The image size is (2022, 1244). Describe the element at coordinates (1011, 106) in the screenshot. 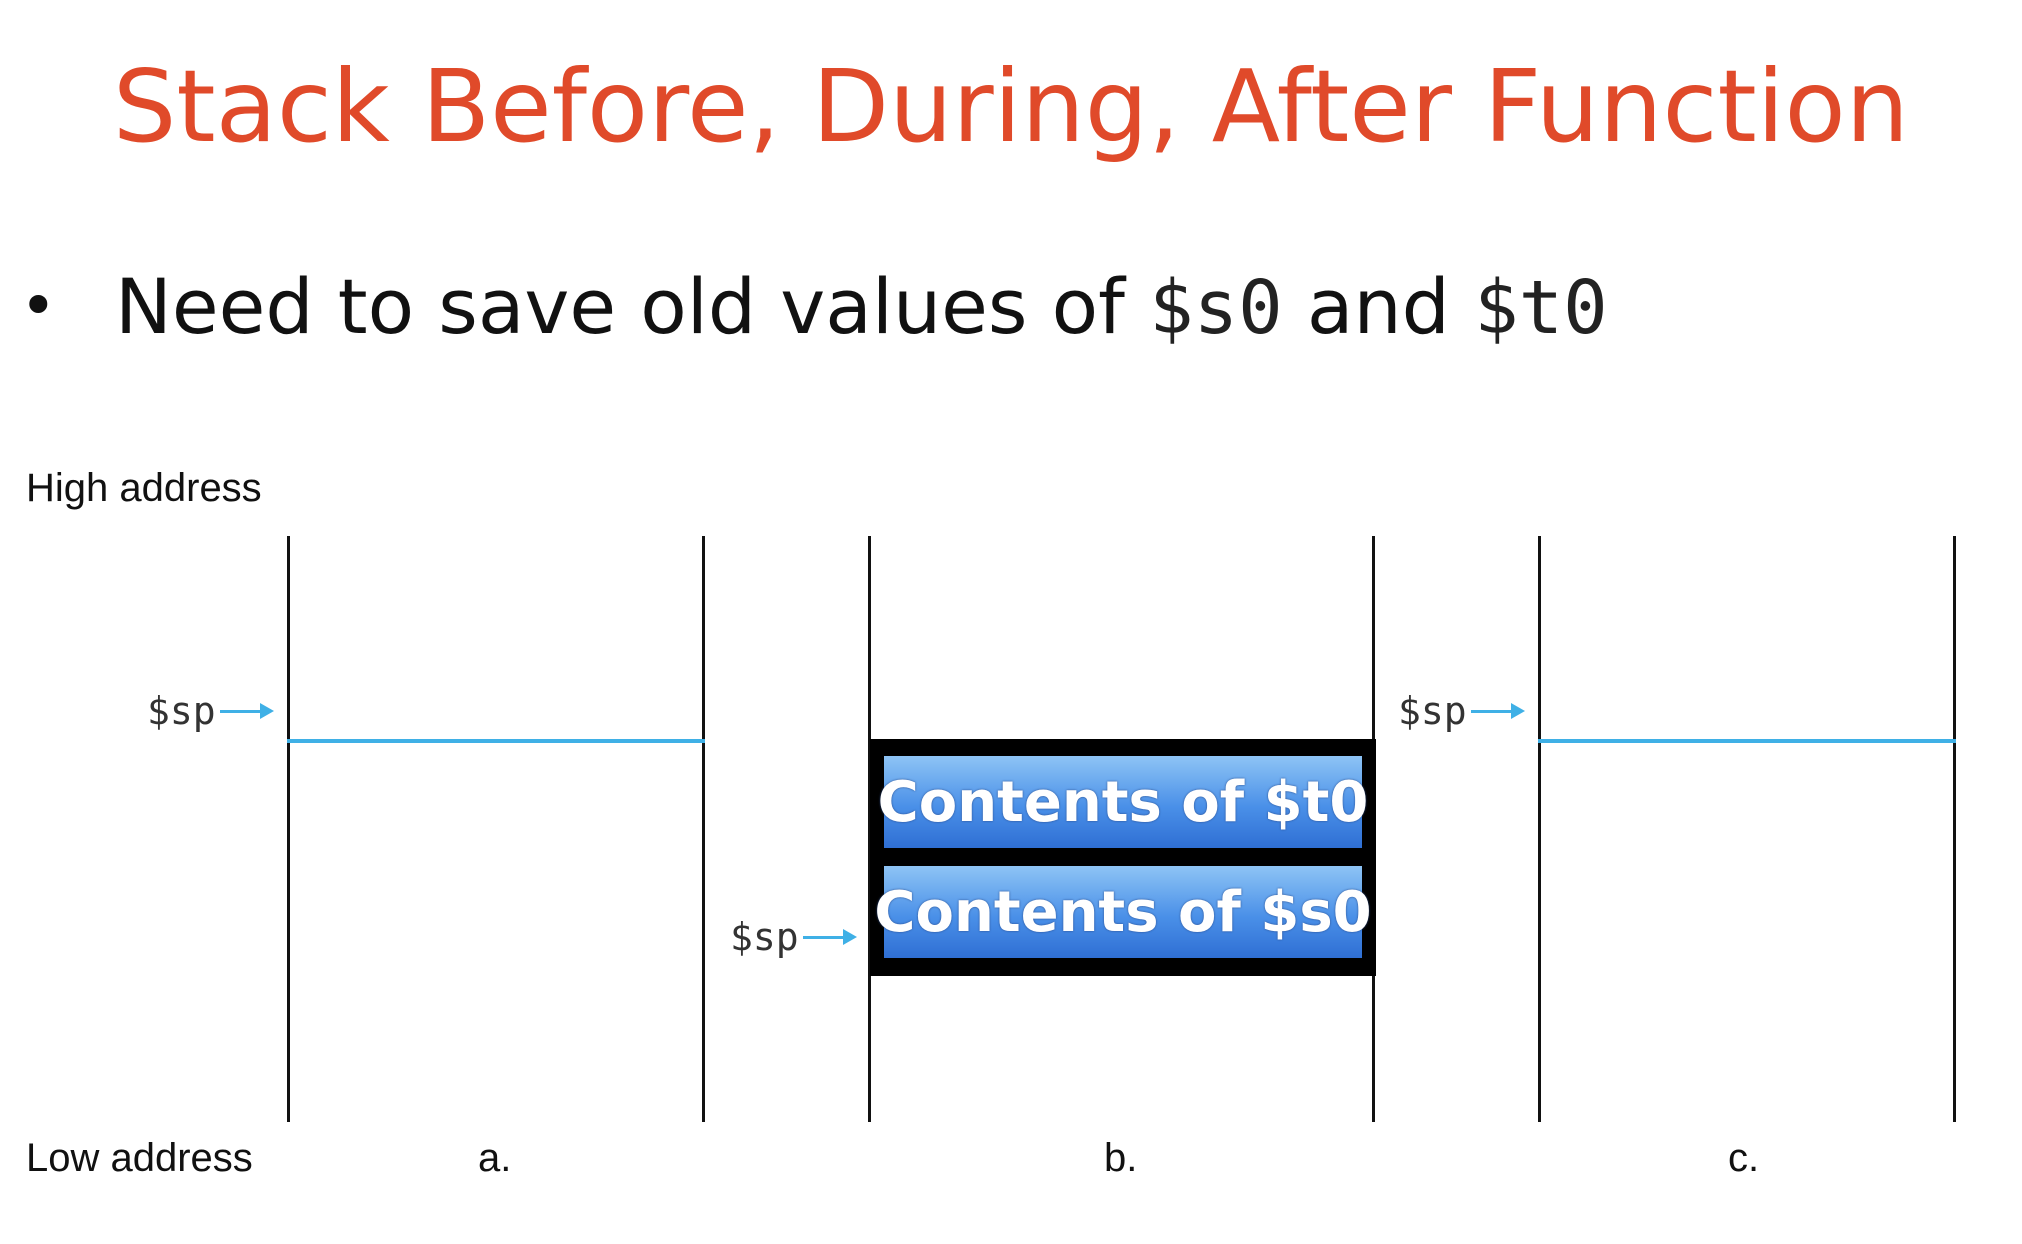

I see `slide-title: Stack Before, During, After Function` at that location.